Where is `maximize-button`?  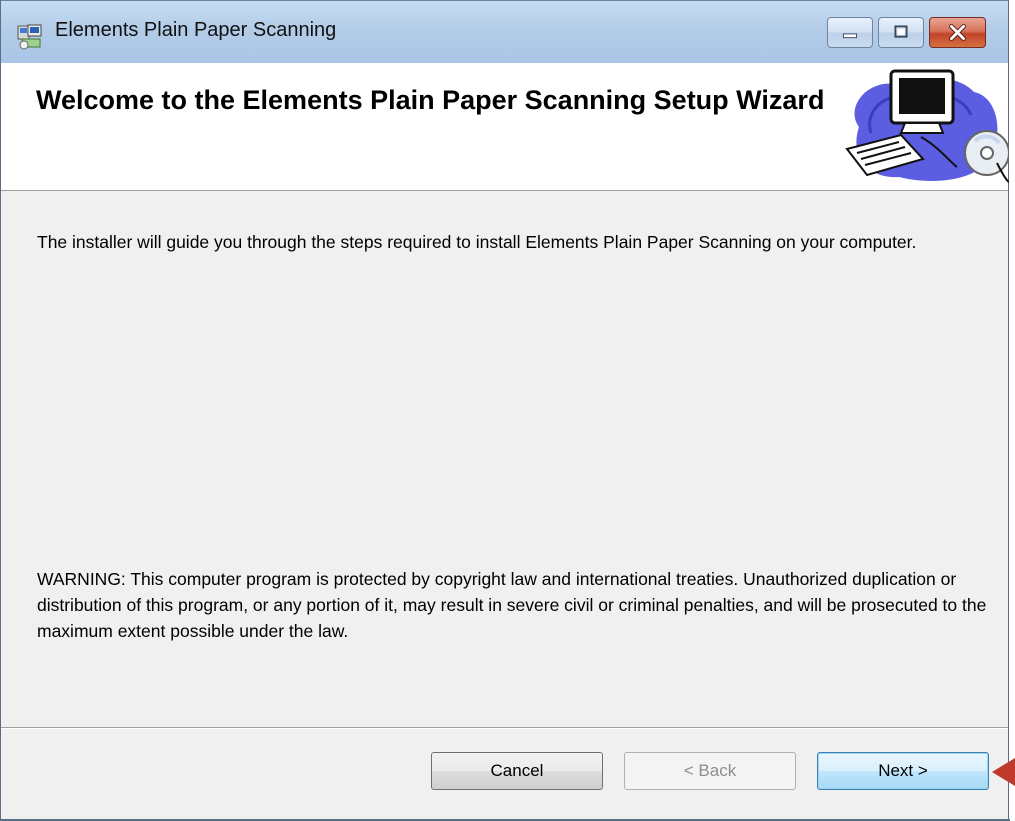 maximize-button is located at coordinates (901, 32).